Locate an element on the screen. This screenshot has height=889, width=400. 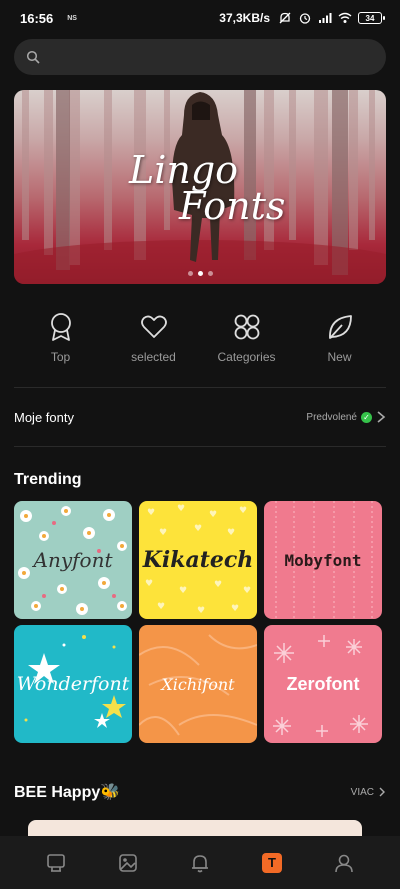
my-fonts-row: Moje fonty Predvolené ✓ is located at coordinates (200, 417).